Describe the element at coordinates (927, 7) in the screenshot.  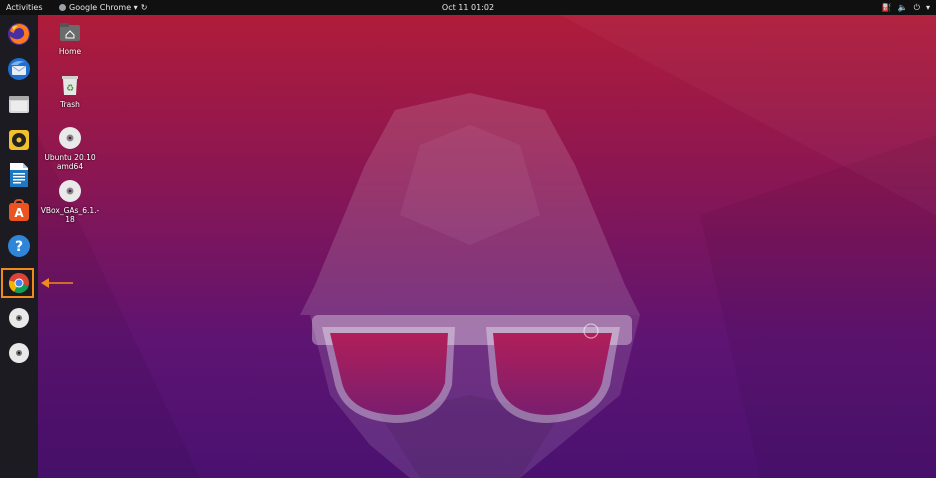
I see `chevron-down-icon: ▾` at that location.